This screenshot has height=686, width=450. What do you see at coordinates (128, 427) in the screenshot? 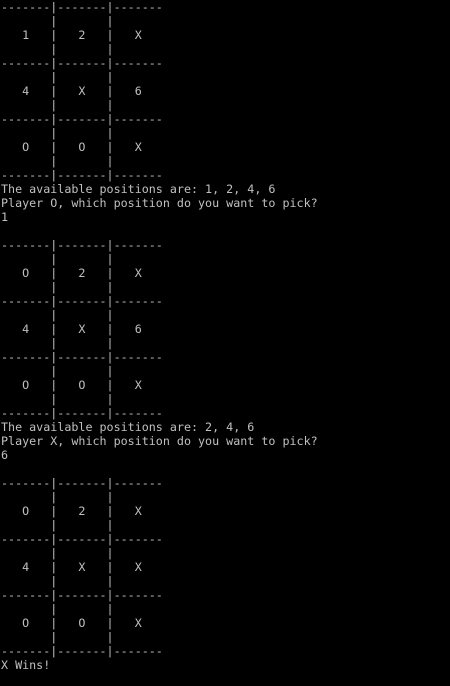
I see `console-line: The available positions are: 2, 4, 6` at bounding box center [128, 427].